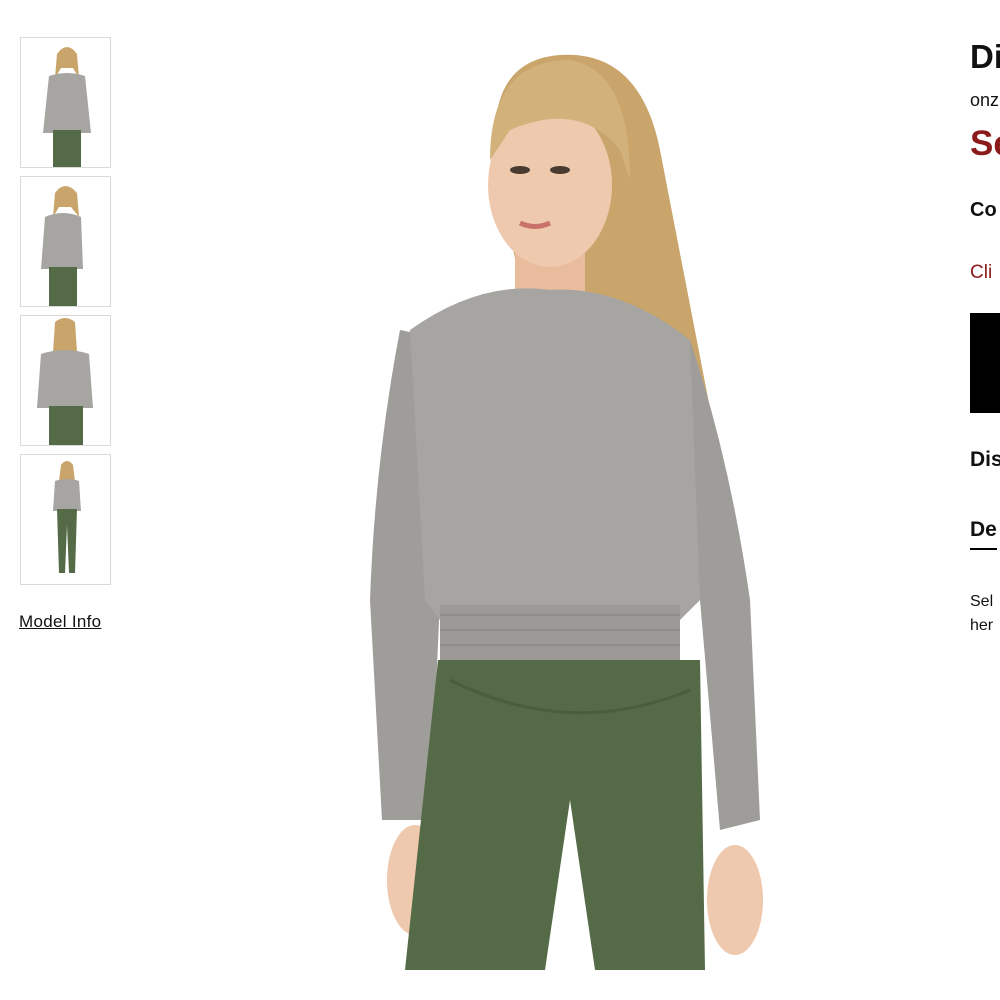 This screenshot has width=1000, height=1000. I want to click on thumbnail-gallery, so click(66, 315).